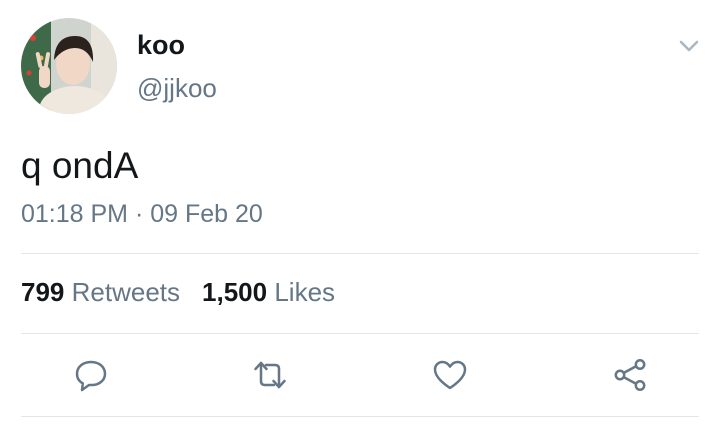  I want to click on like-button, so click(450, 375).